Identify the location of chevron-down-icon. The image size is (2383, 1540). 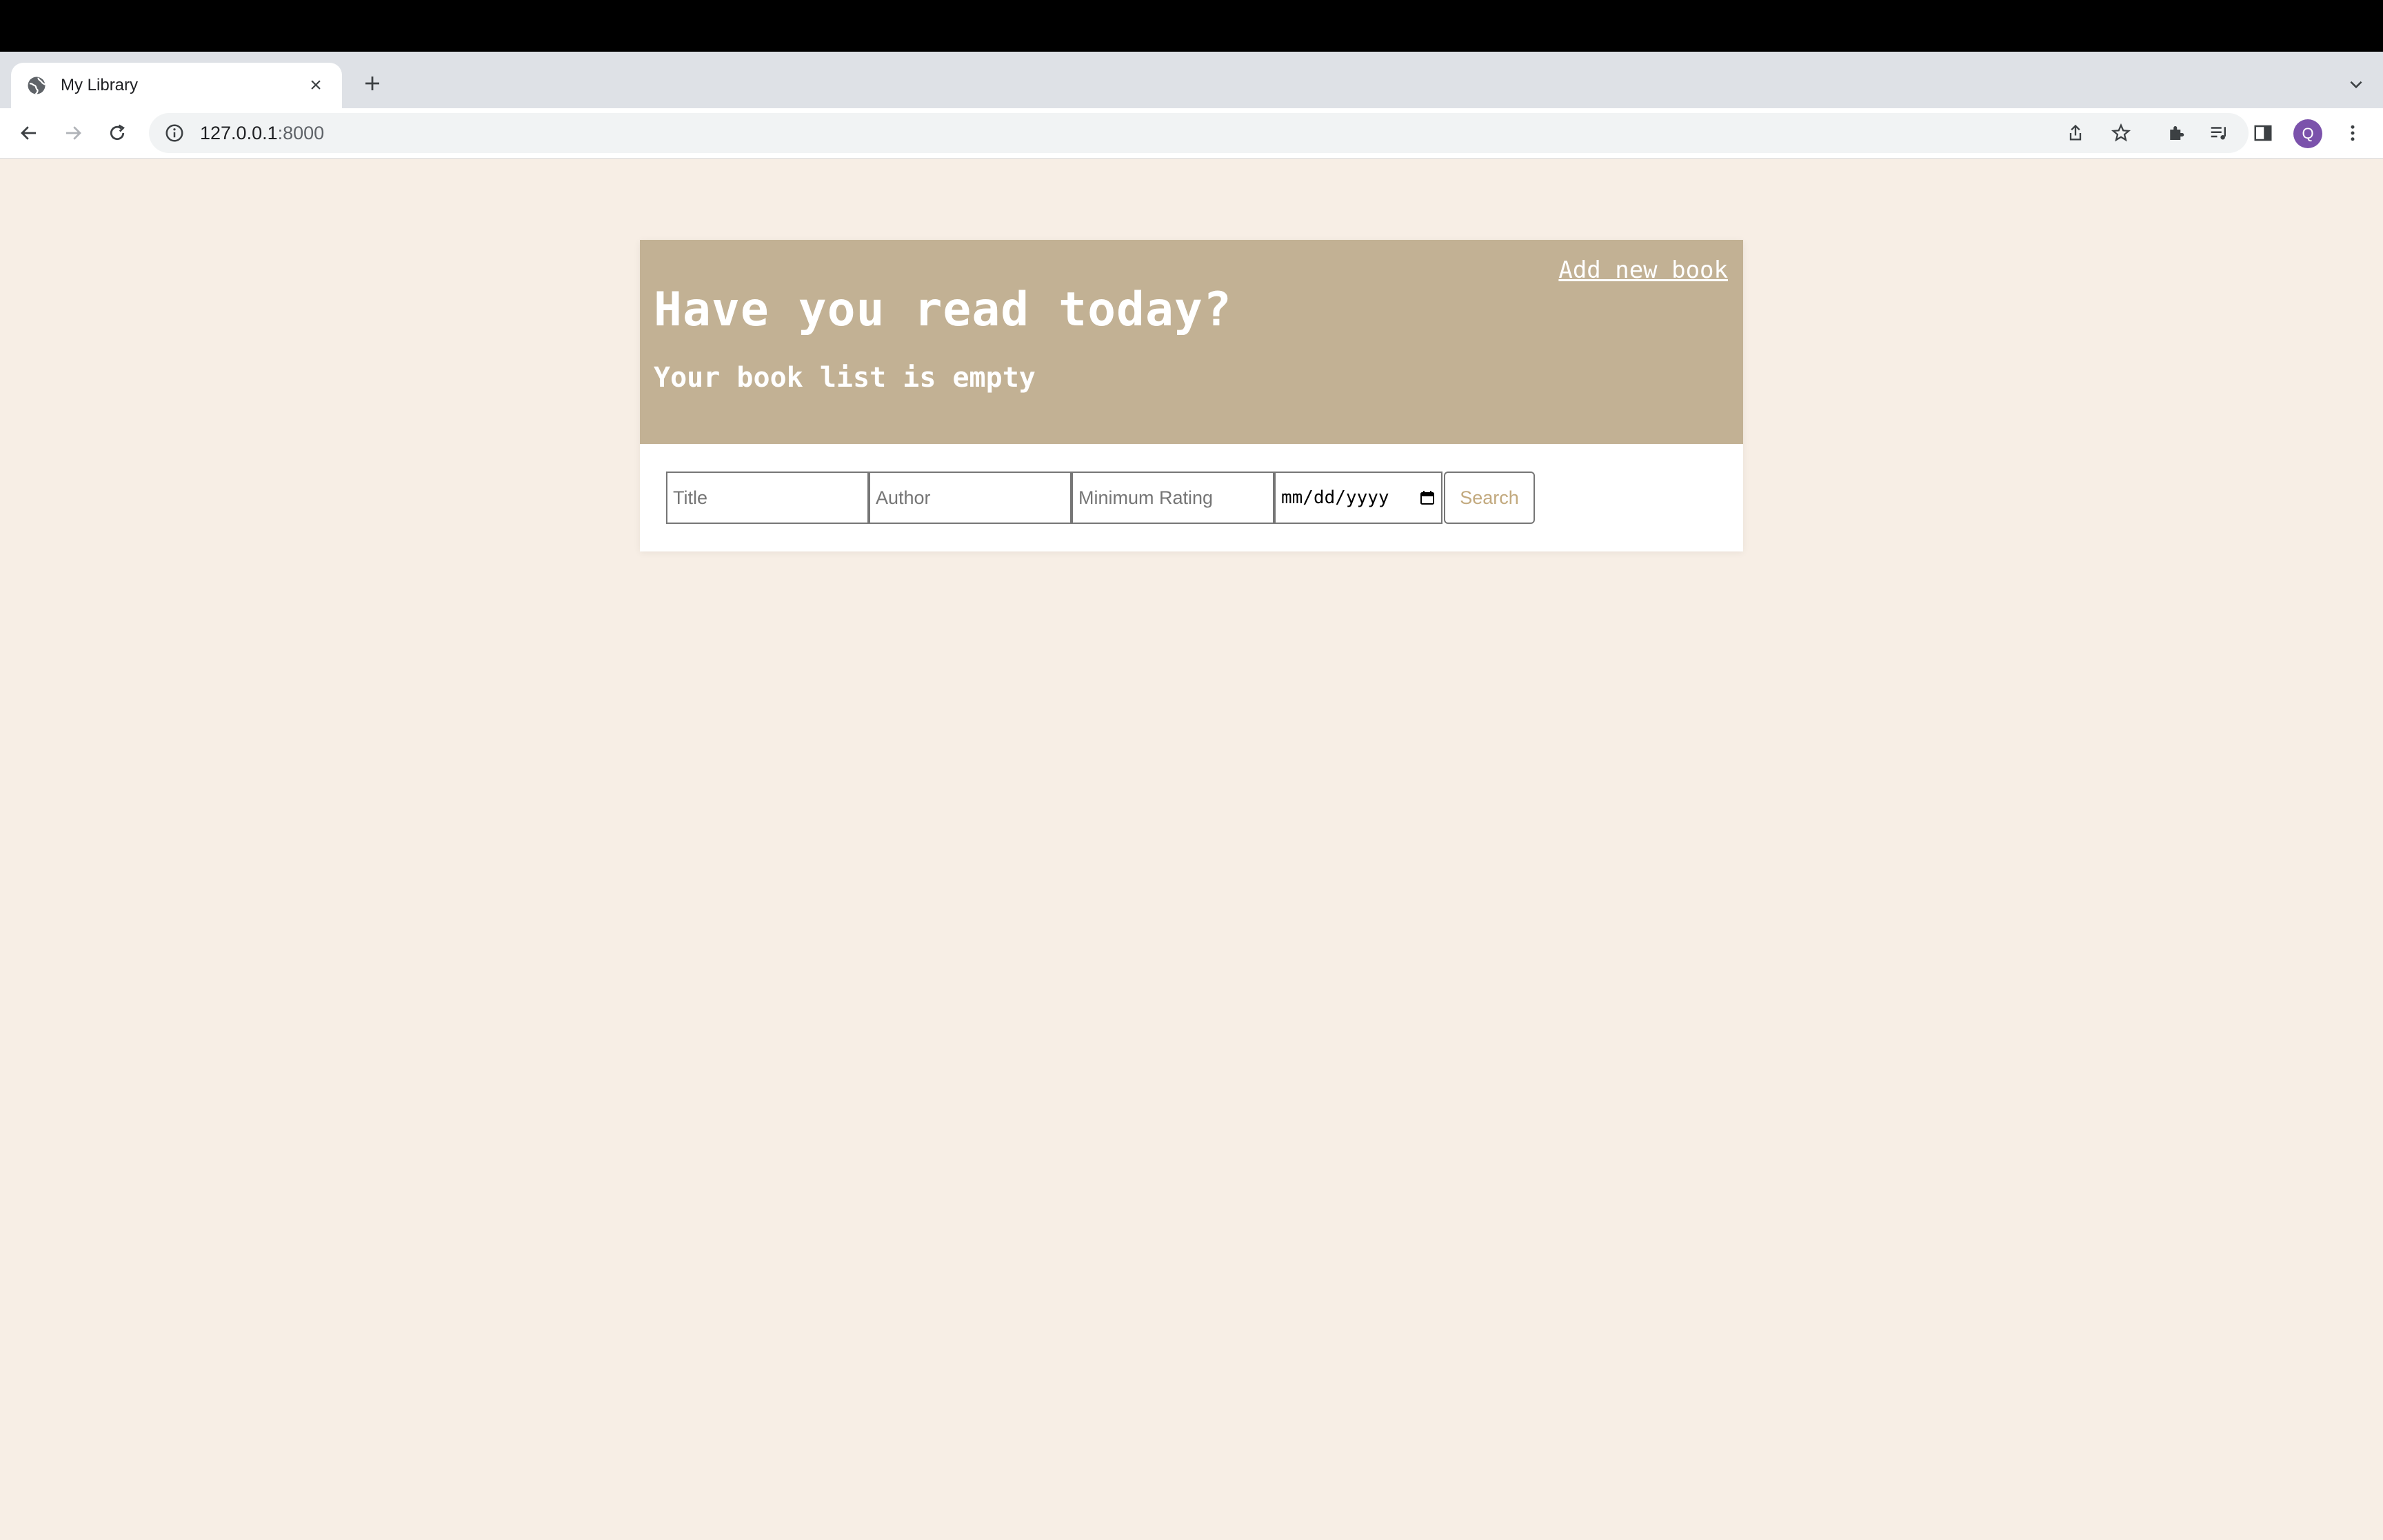
(2356, 85).